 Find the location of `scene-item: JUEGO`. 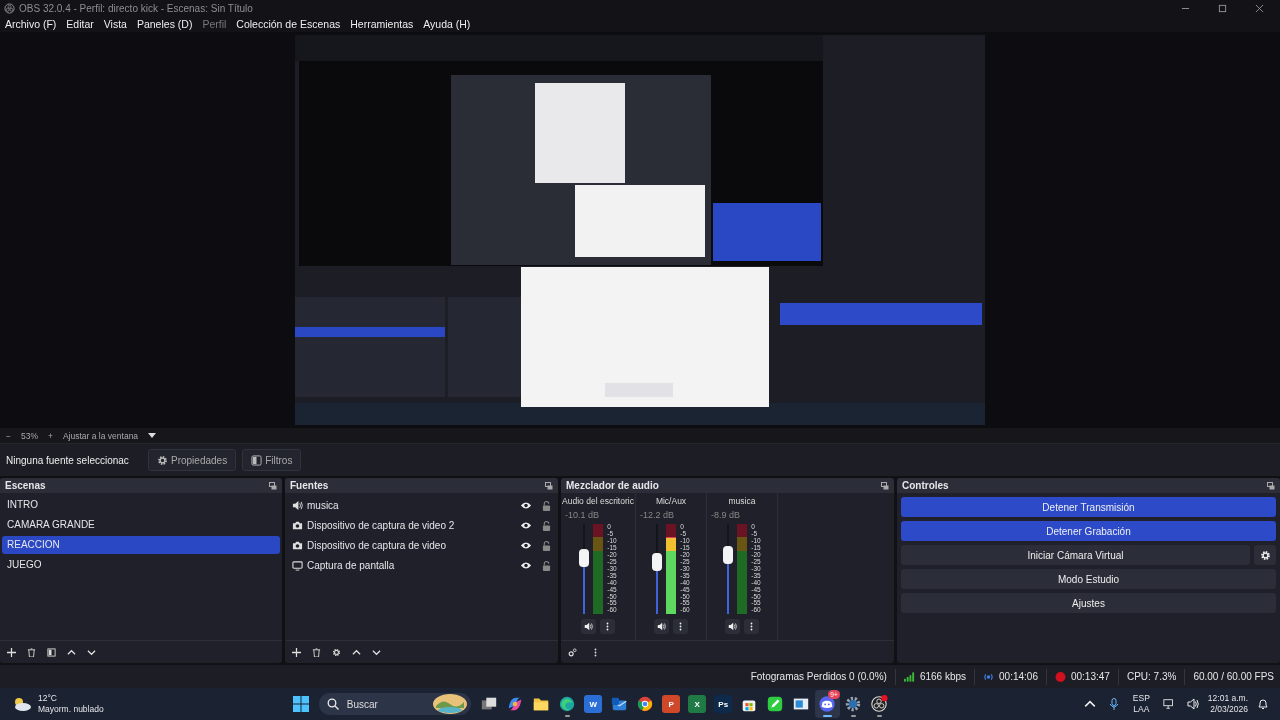

scene-item: JUEGO is located at coordinates (141, 565).